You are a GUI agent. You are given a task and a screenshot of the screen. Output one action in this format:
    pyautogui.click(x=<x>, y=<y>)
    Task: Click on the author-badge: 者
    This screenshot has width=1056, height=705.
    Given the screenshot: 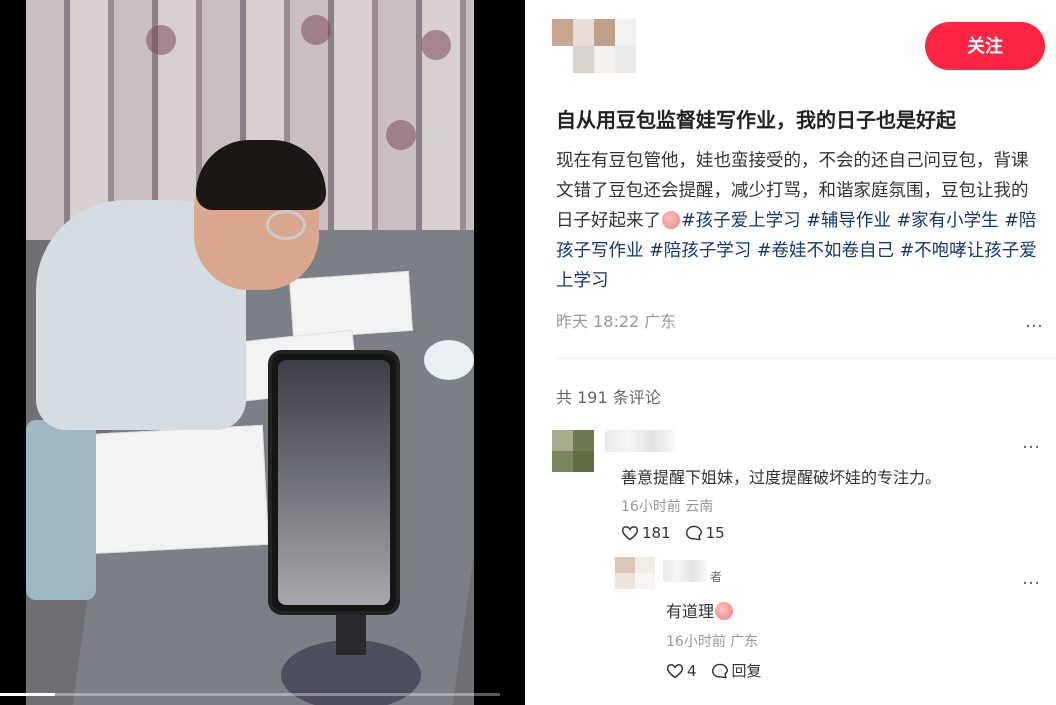 What is the action you would take?
    pyautogui.click(x=716, y=577)
    